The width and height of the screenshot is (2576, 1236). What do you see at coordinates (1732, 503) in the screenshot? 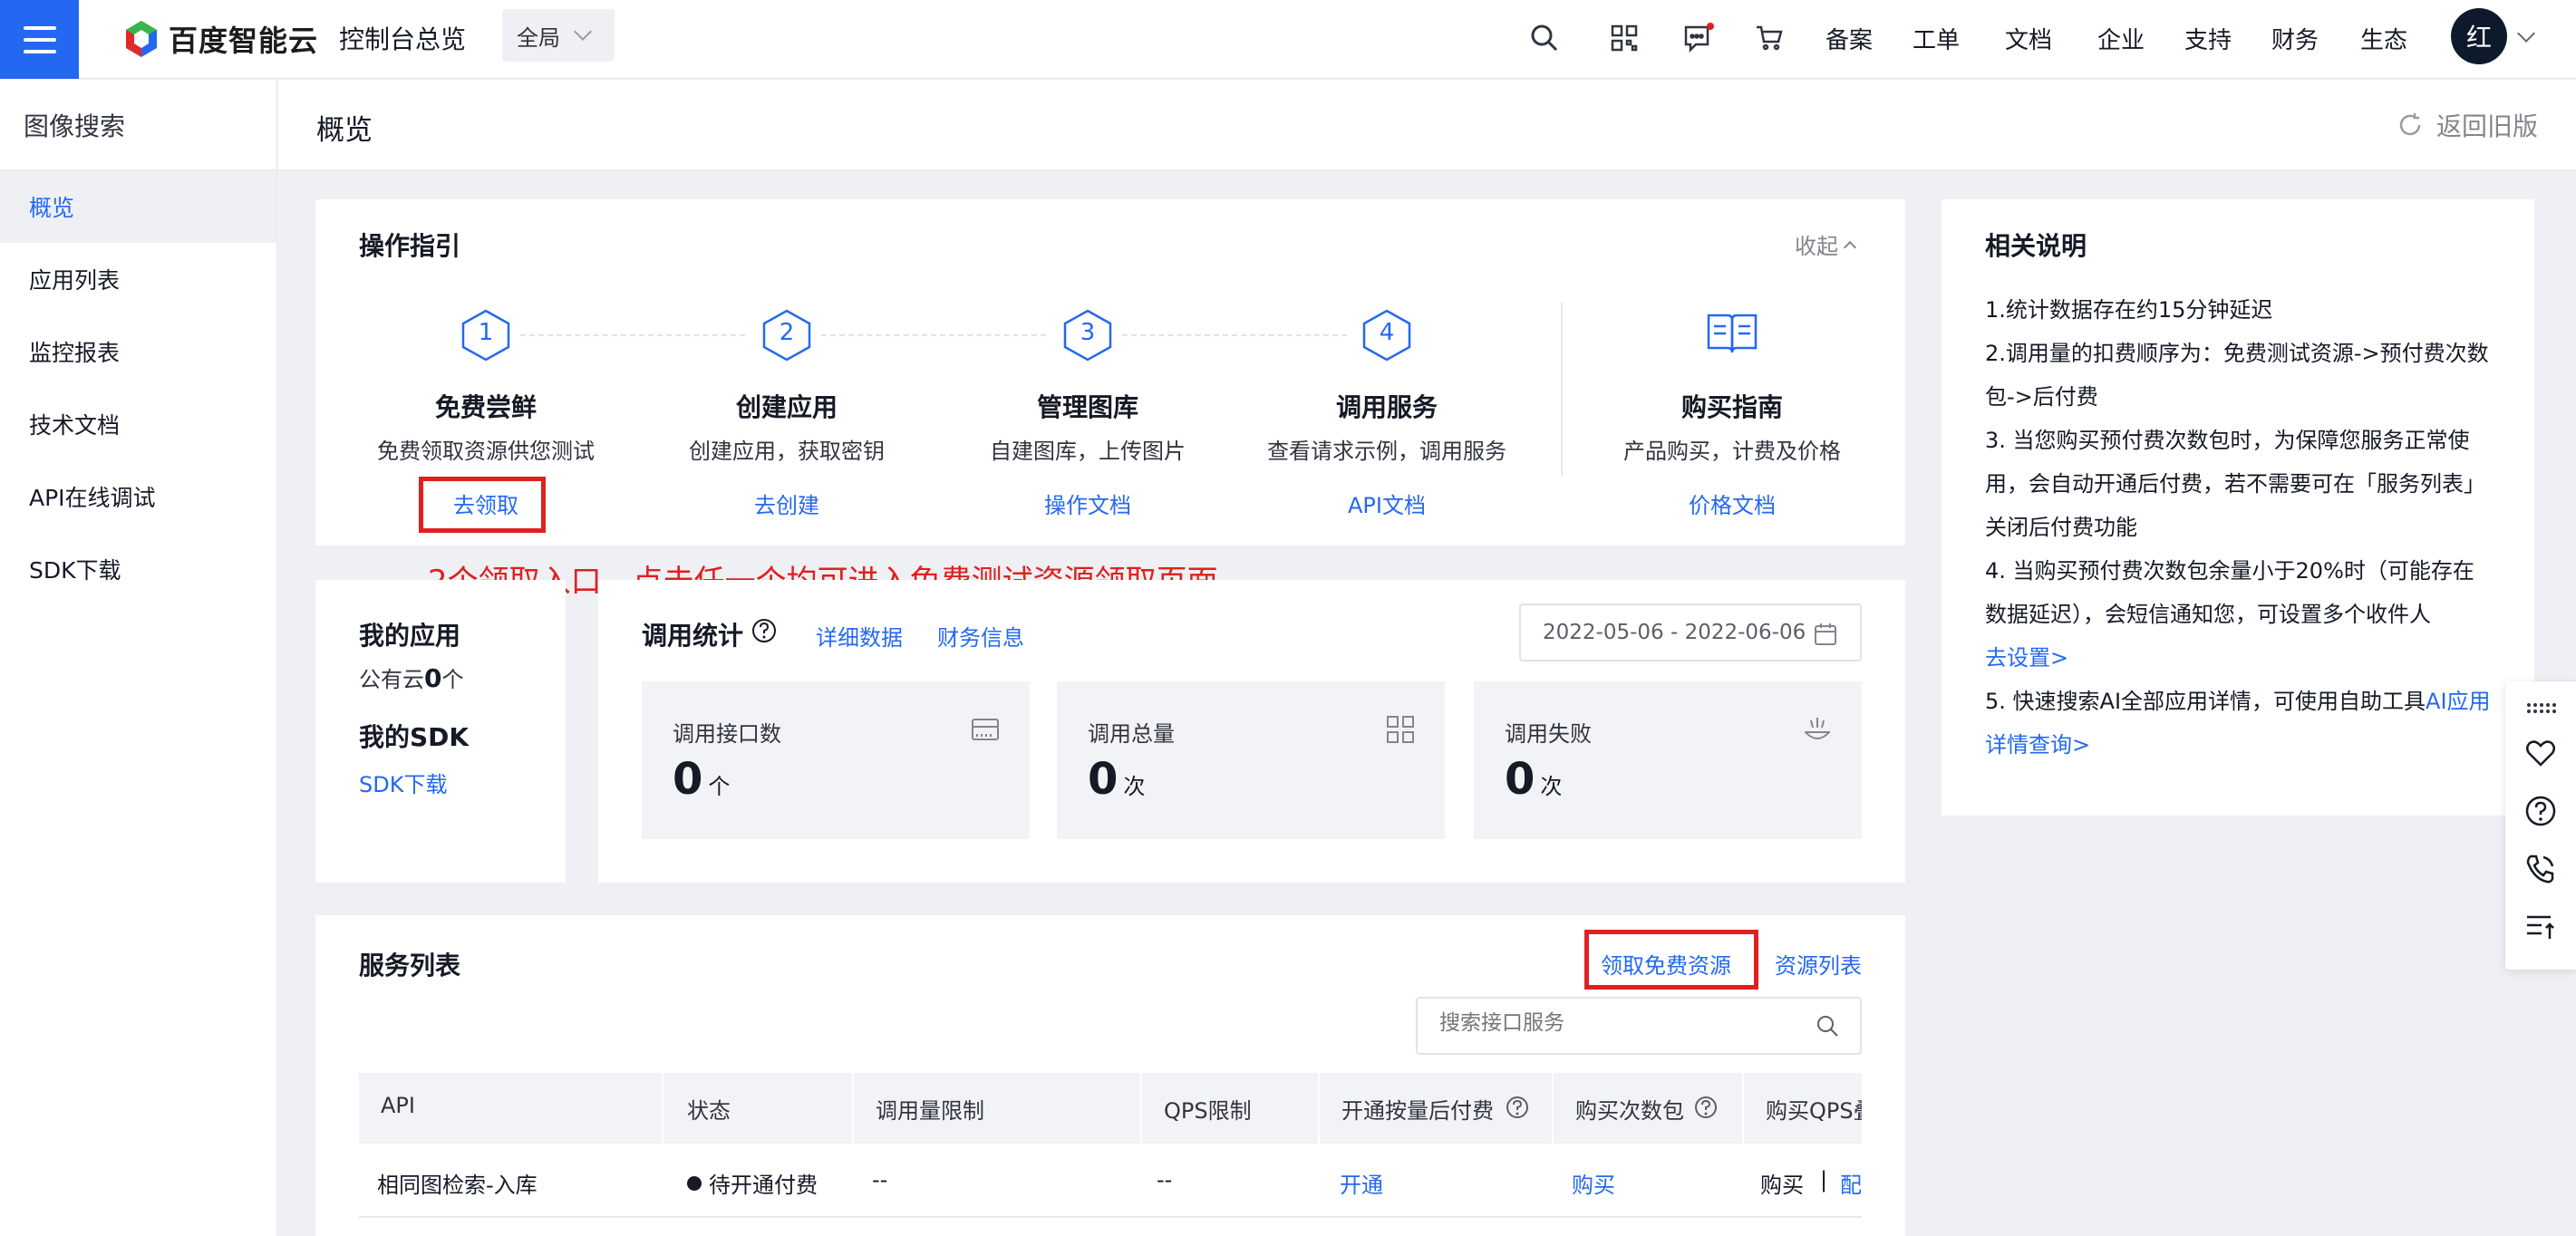
I see `price-docs-link: 价格文档` at bounding box center [1732, 503].